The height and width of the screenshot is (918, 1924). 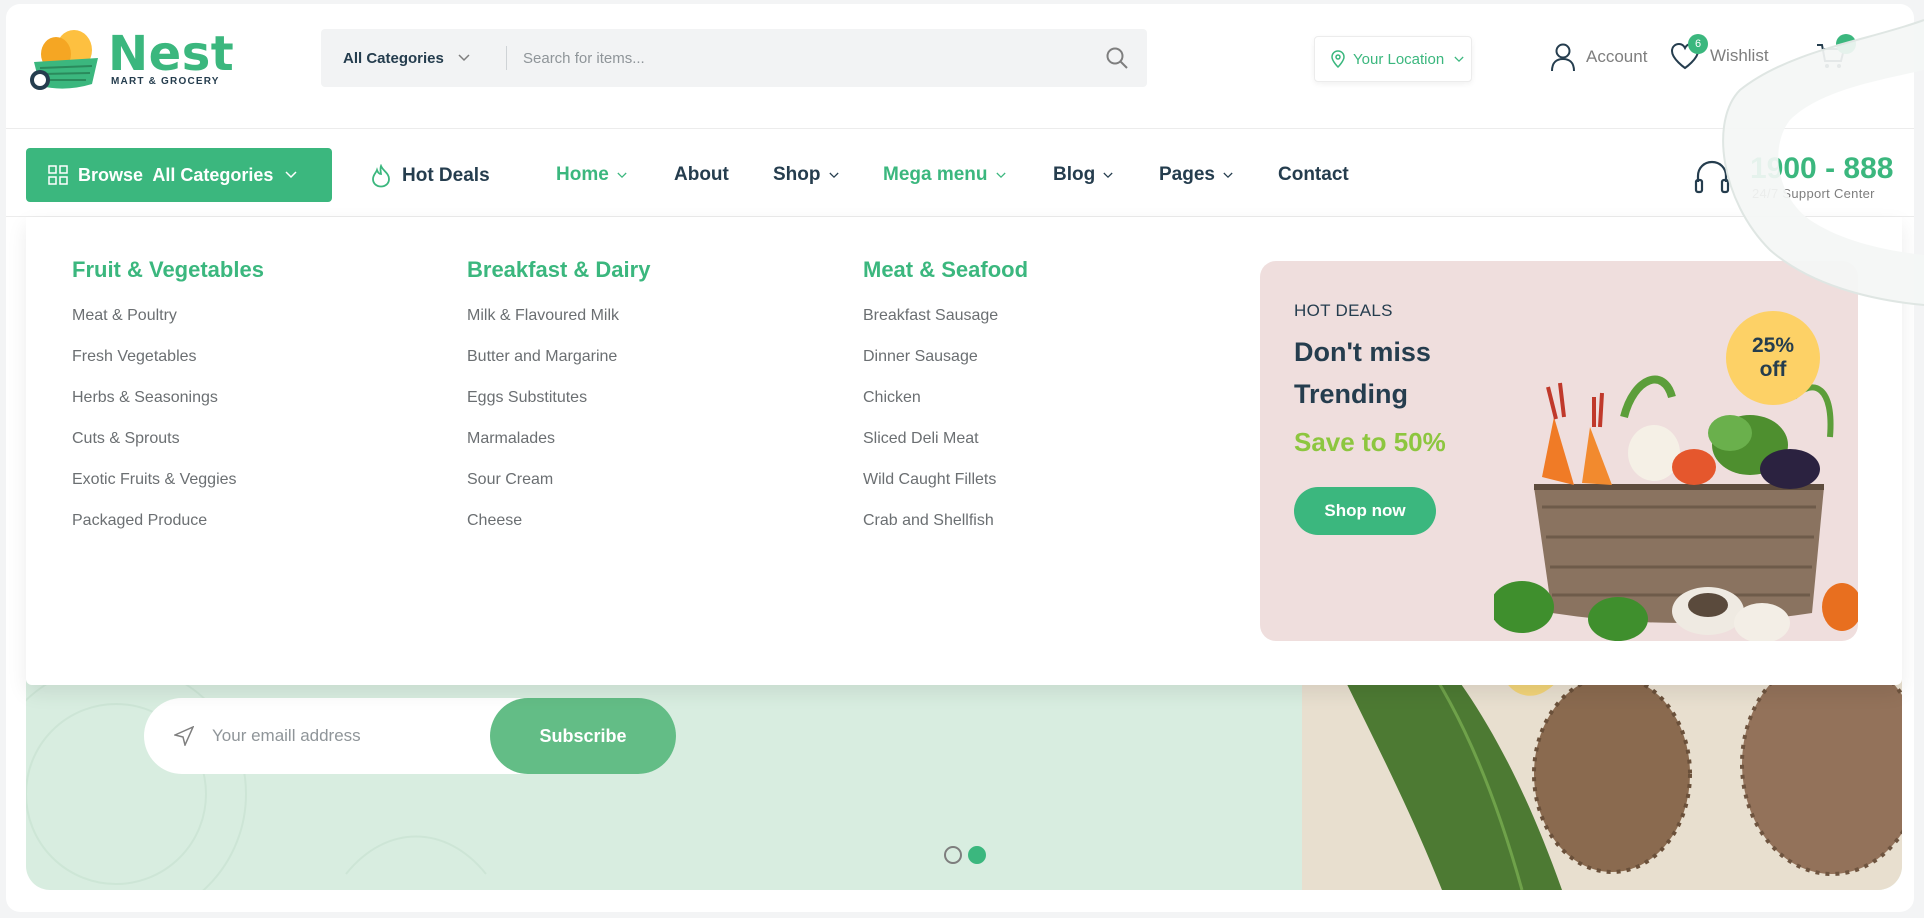 I want to click on nav-shop: Shop, so click(x=806, y=175).